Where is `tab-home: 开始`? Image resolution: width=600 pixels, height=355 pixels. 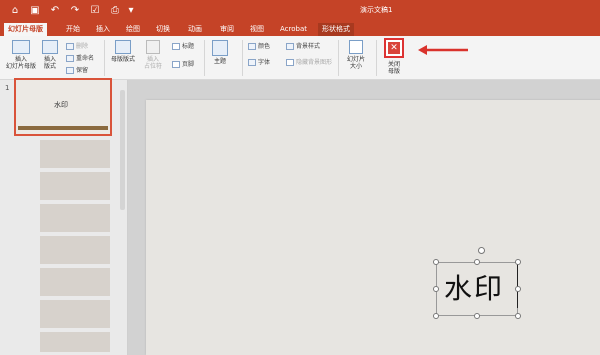 tab-home: 开始 is located at coordinates (73, 29).